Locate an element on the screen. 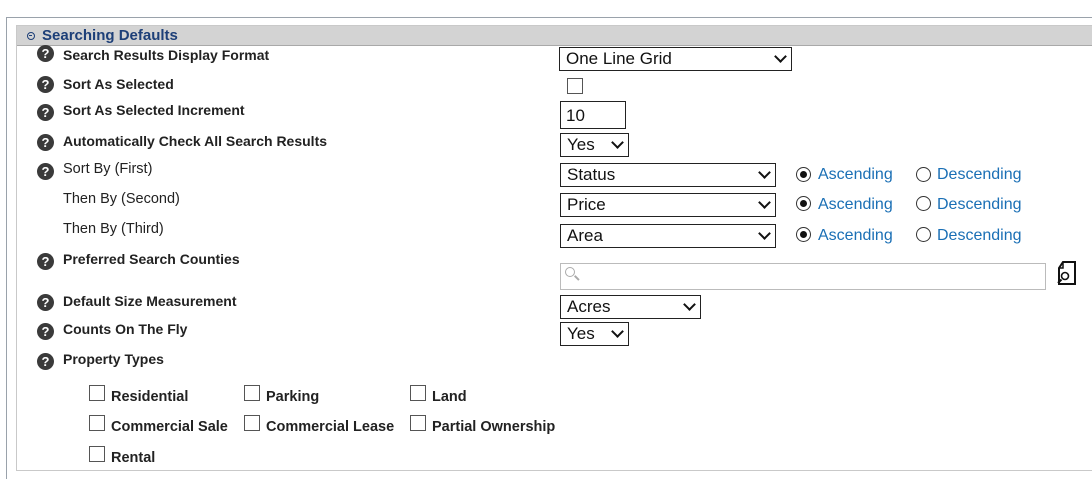 The height and width of the screenshot is (479, 1092). parking-checkbox is located at coordinates (252, 393).